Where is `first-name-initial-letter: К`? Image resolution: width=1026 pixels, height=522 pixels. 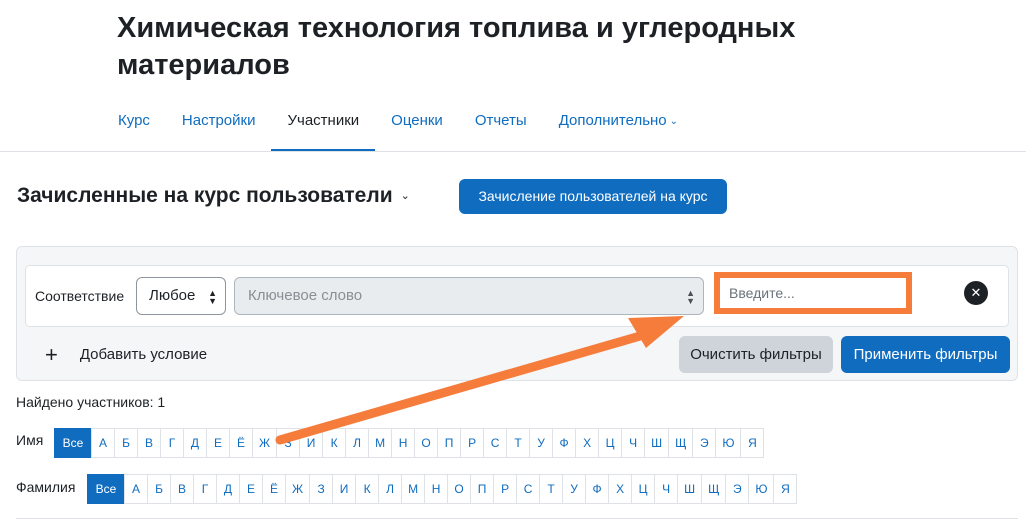
first-name-initial-letter: К is located at coordinates (334, 443).